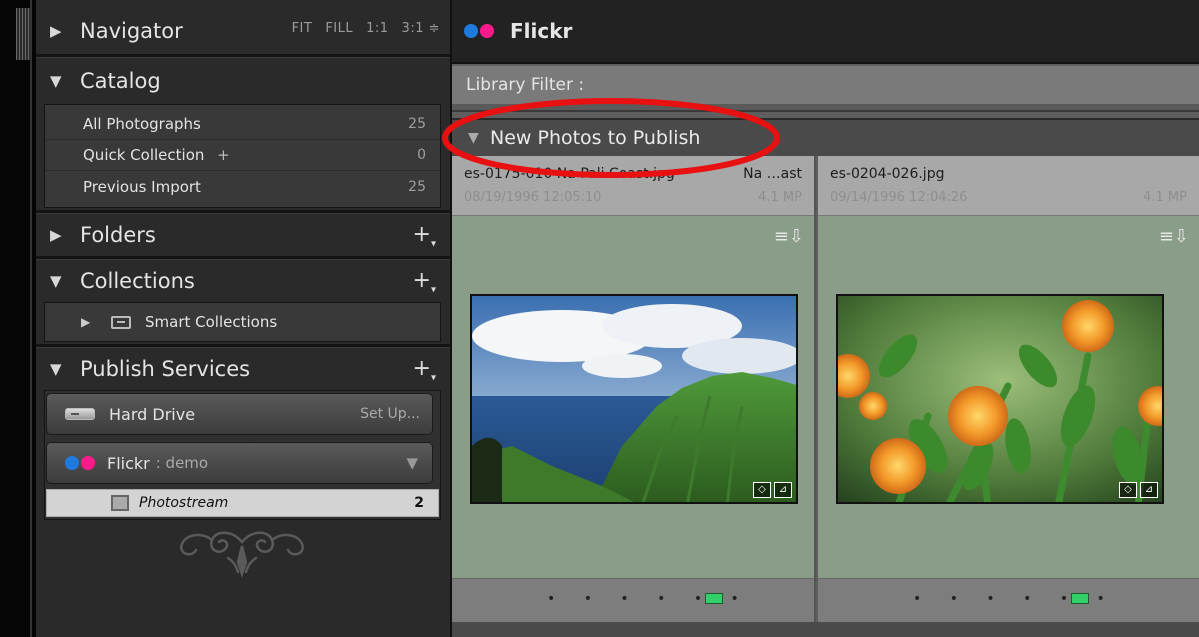 This screenshot has height=637, width=1199. What do you see at coordinates (80, 414) in the screenshot?
I see `hard-drive-icon` at bounding box center [80, 414].